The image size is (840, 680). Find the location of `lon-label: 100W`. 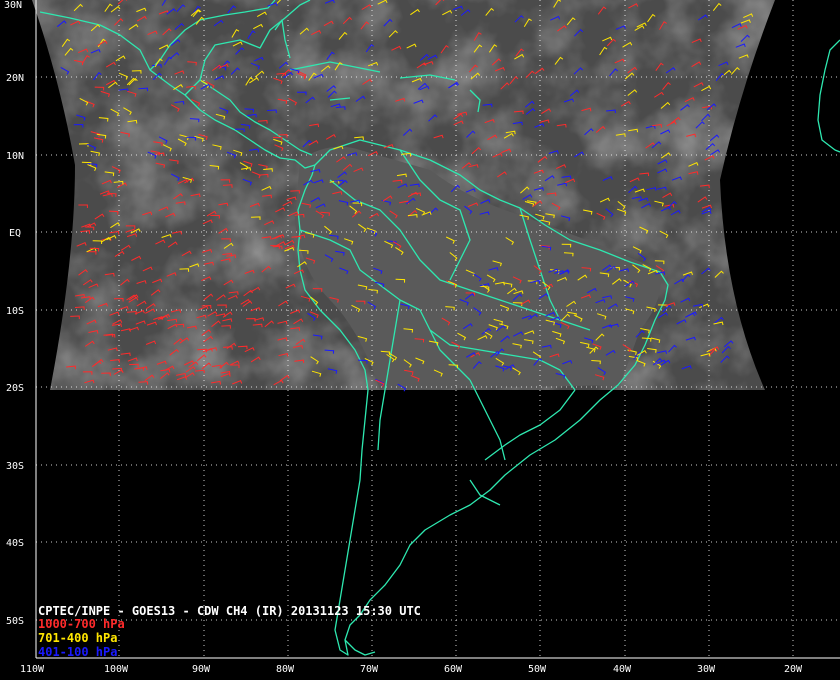

lon-label: 100W is located at coordinates (116, 669).